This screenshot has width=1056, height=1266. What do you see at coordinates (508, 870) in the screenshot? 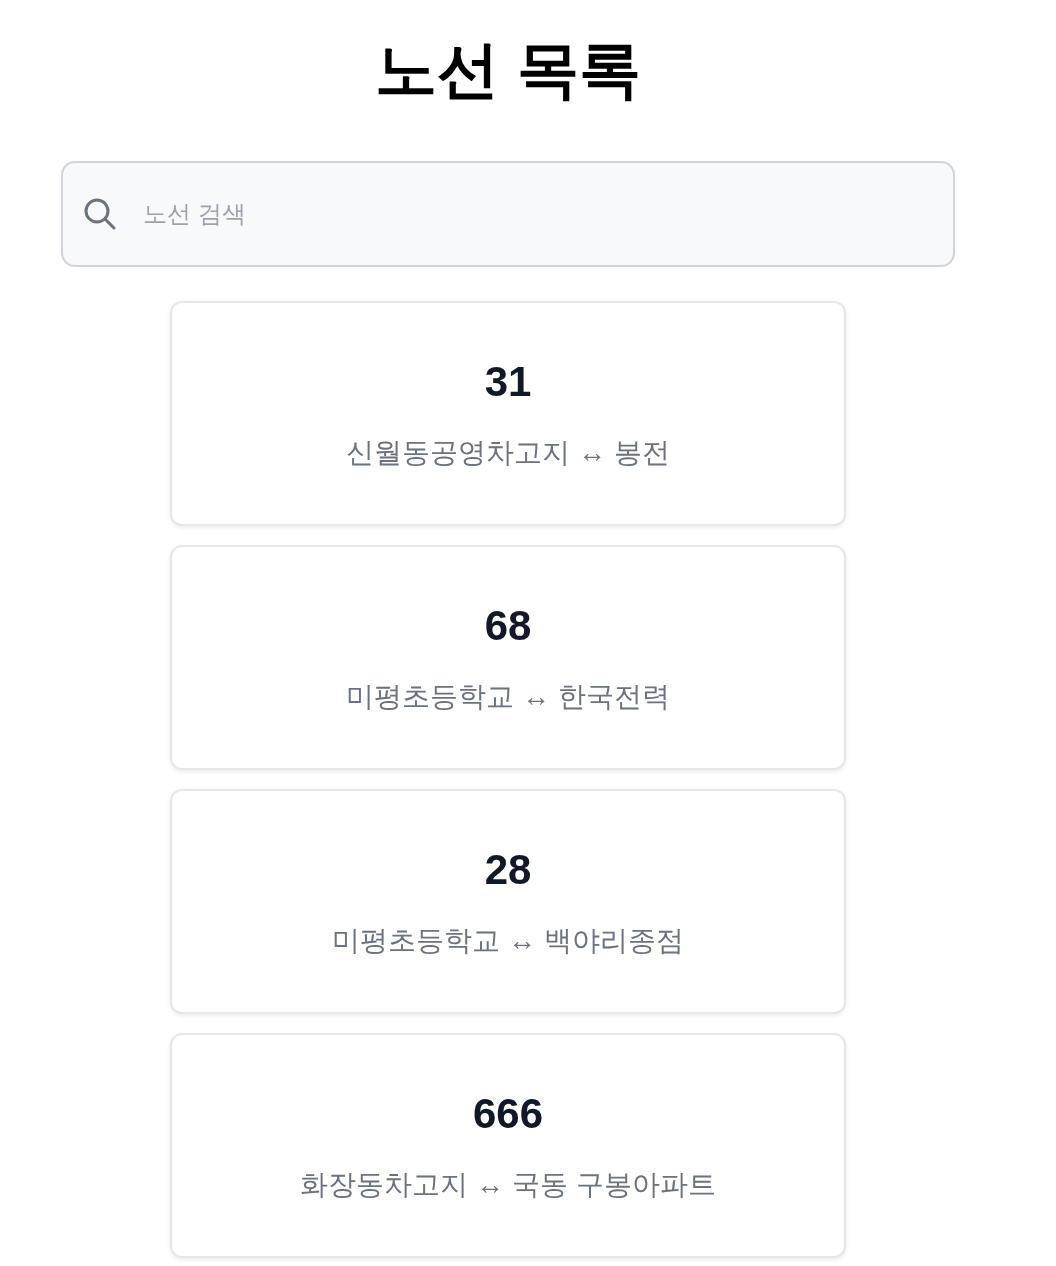
I see `route-number: 28` at bounding box center [508, 870].